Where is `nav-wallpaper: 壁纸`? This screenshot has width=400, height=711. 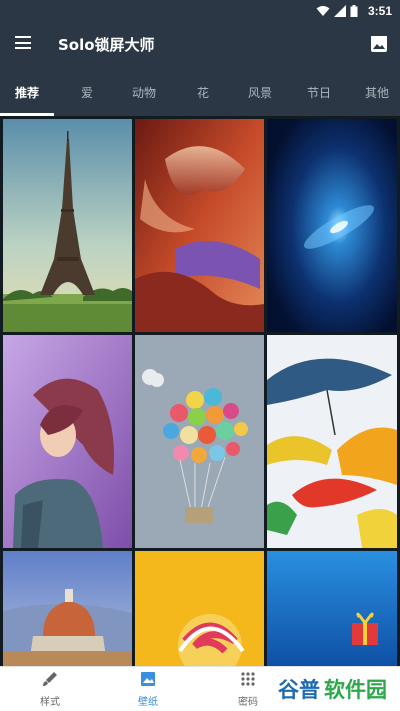 nav-wallpaper: 壁纸 is located at coordinates (148, 689).